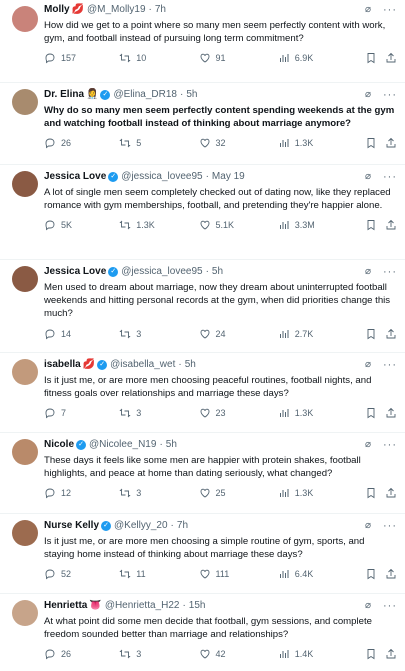 The image size is (405, 671). What do you see at coordinates (317, 654) in the screenshot?
I see `views-button: 1.4K` at bounding box center [317, 654].